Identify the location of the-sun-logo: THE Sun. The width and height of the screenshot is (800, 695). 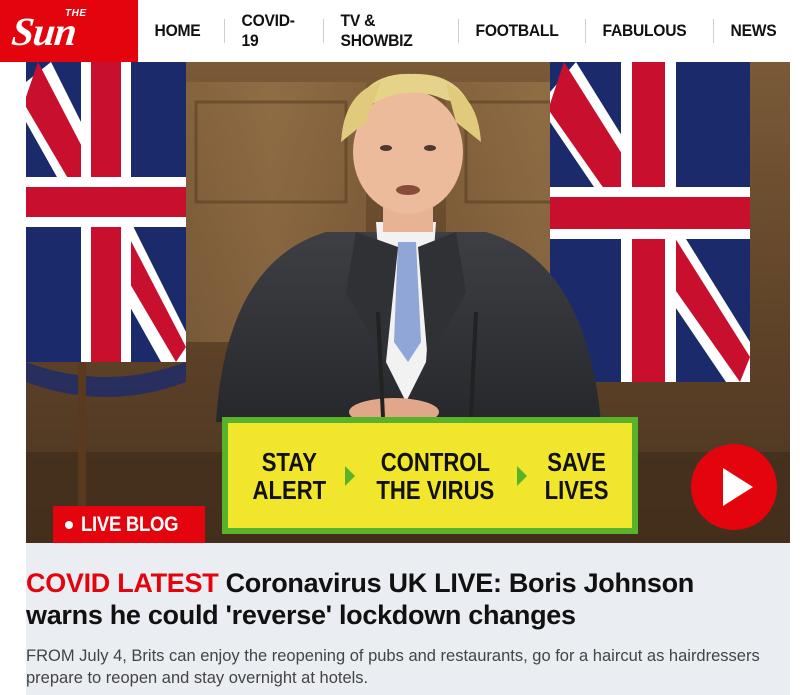
(69, 31).